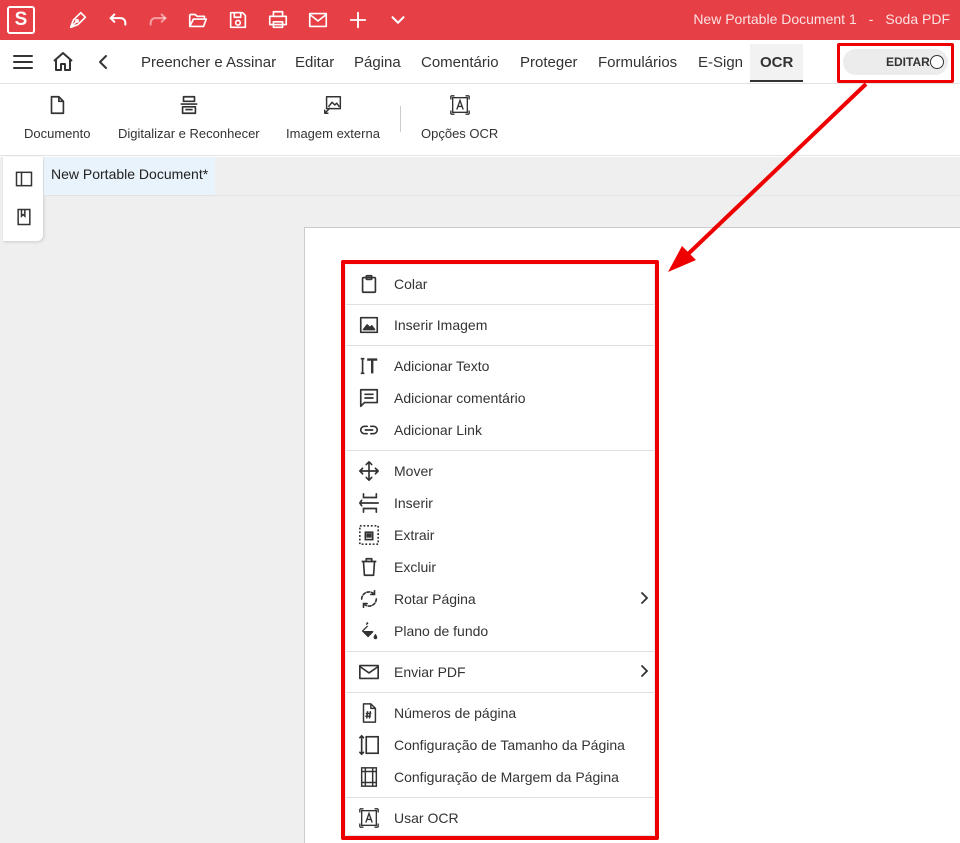 This screenshot has width=960, height=843. I want to click on home-icon, so click(63, 62).